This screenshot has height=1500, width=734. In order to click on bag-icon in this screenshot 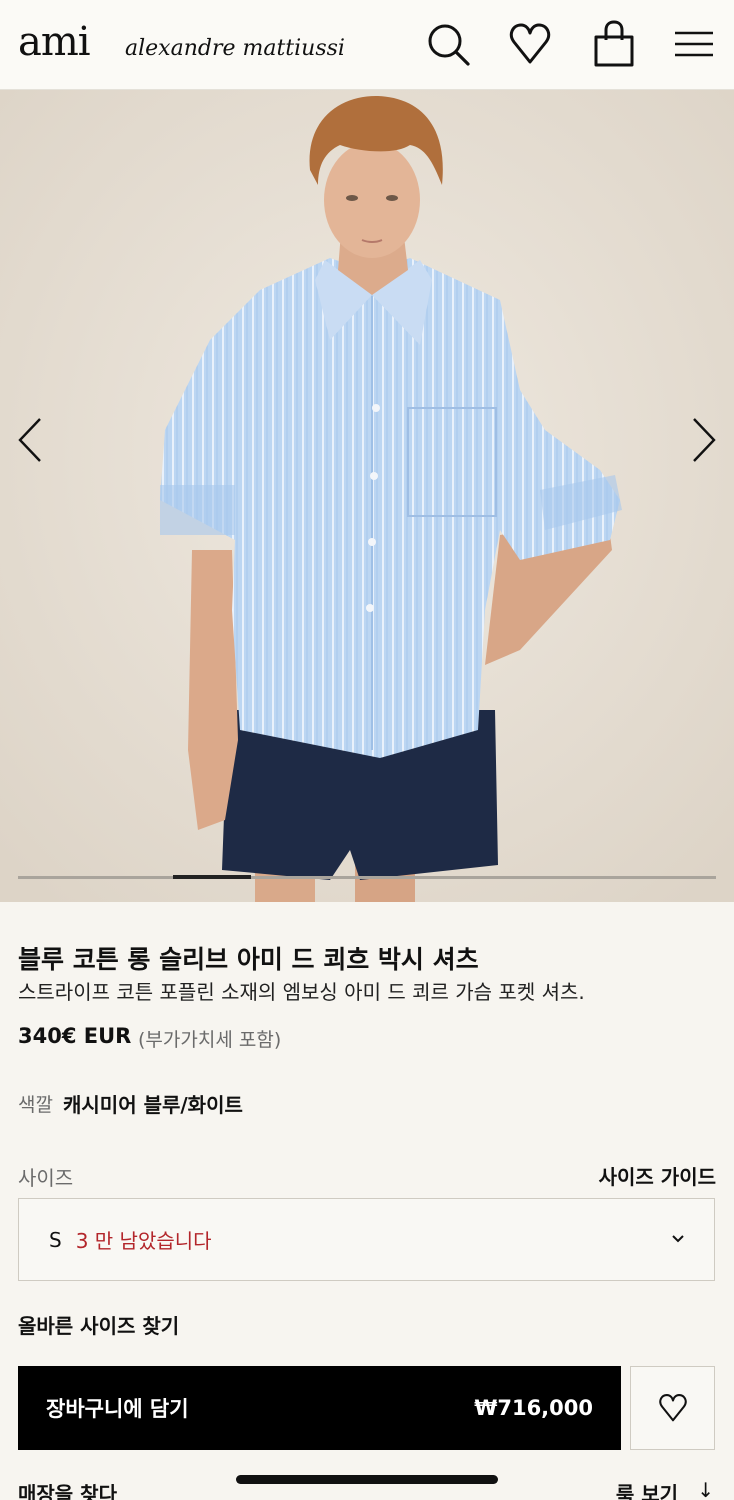, I will do `click(614, 44)`.